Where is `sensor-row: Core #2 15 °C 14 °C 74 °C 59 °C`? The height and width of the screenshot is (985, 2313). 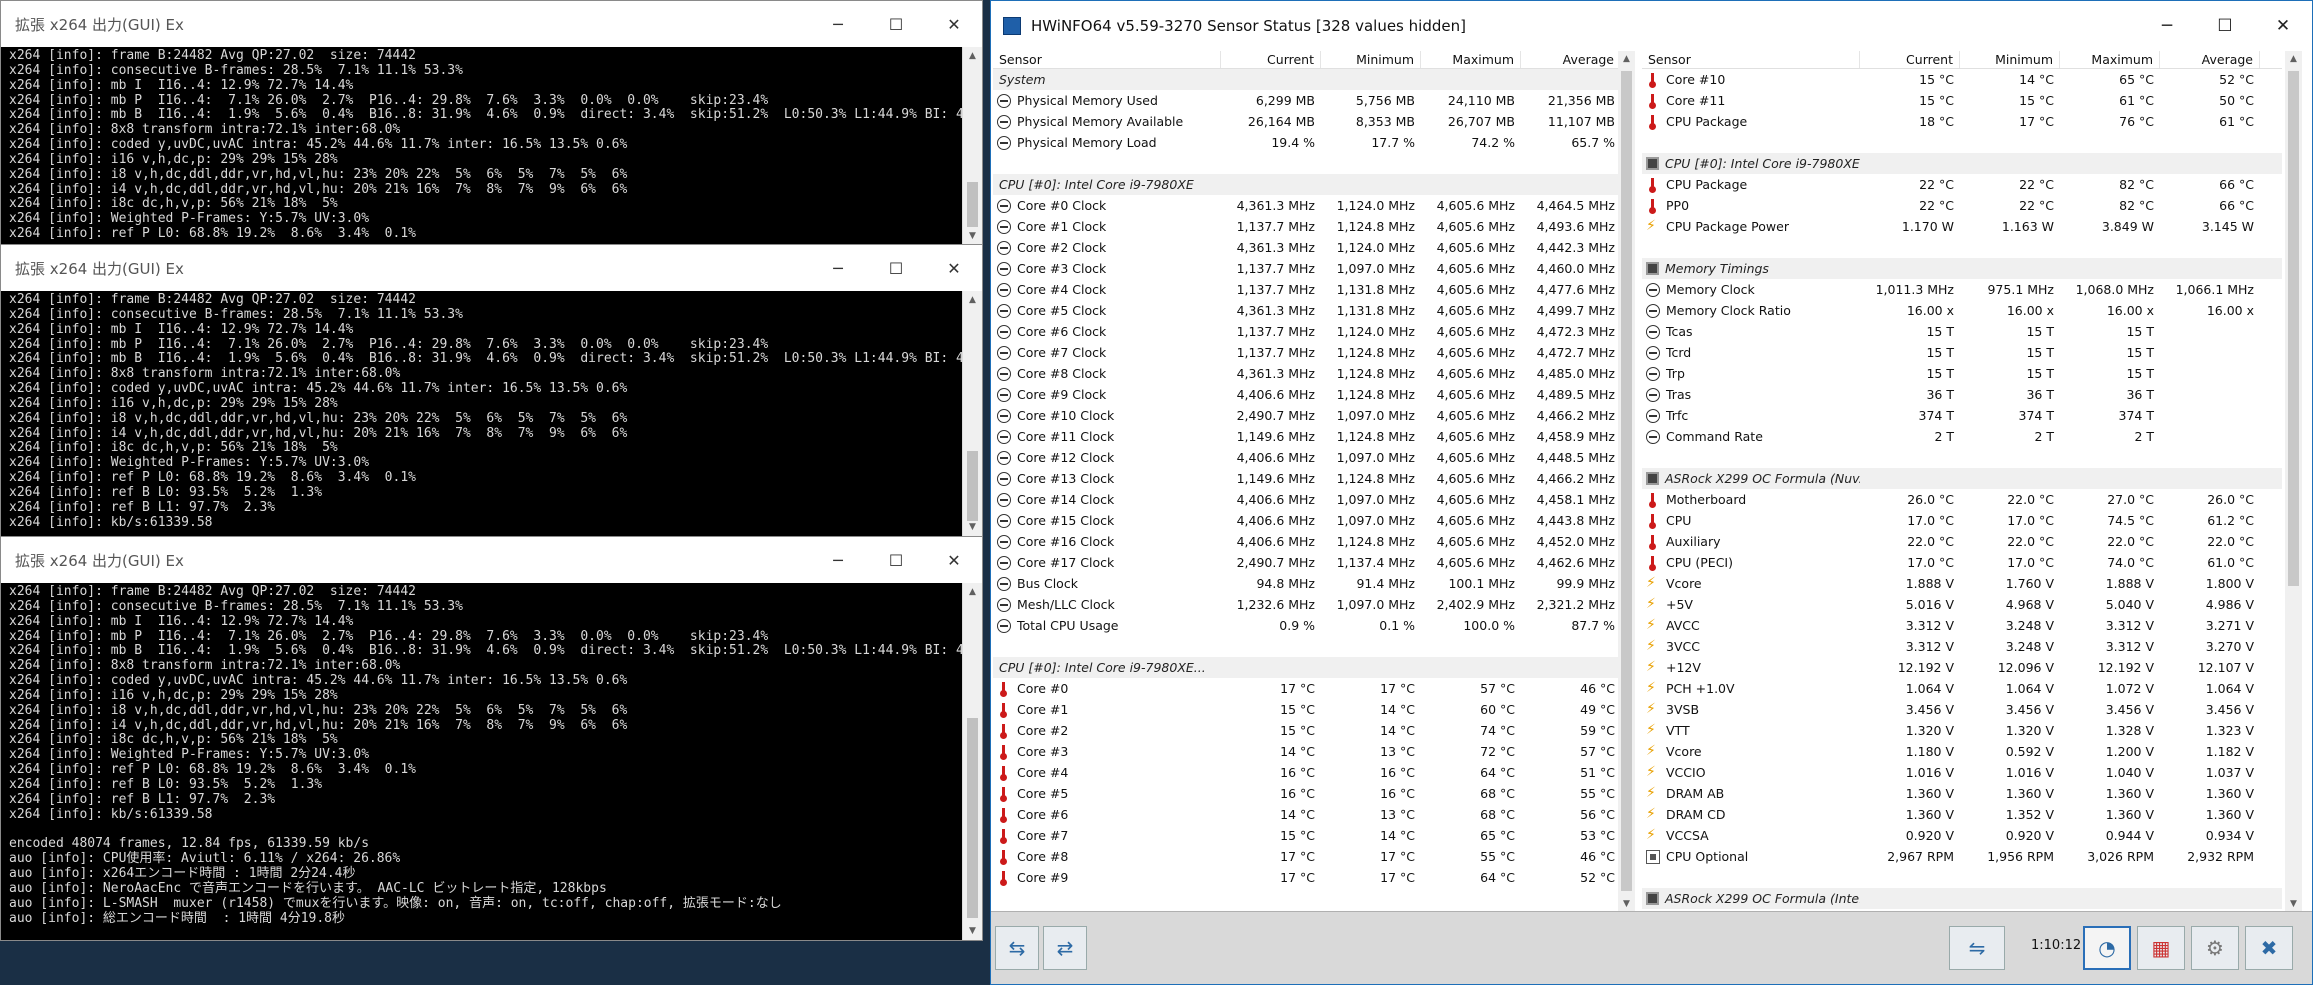 sensor-row: Core #2 15 °C 14 °C 74 °C 59 °C is located at coordinates (1313, 730).